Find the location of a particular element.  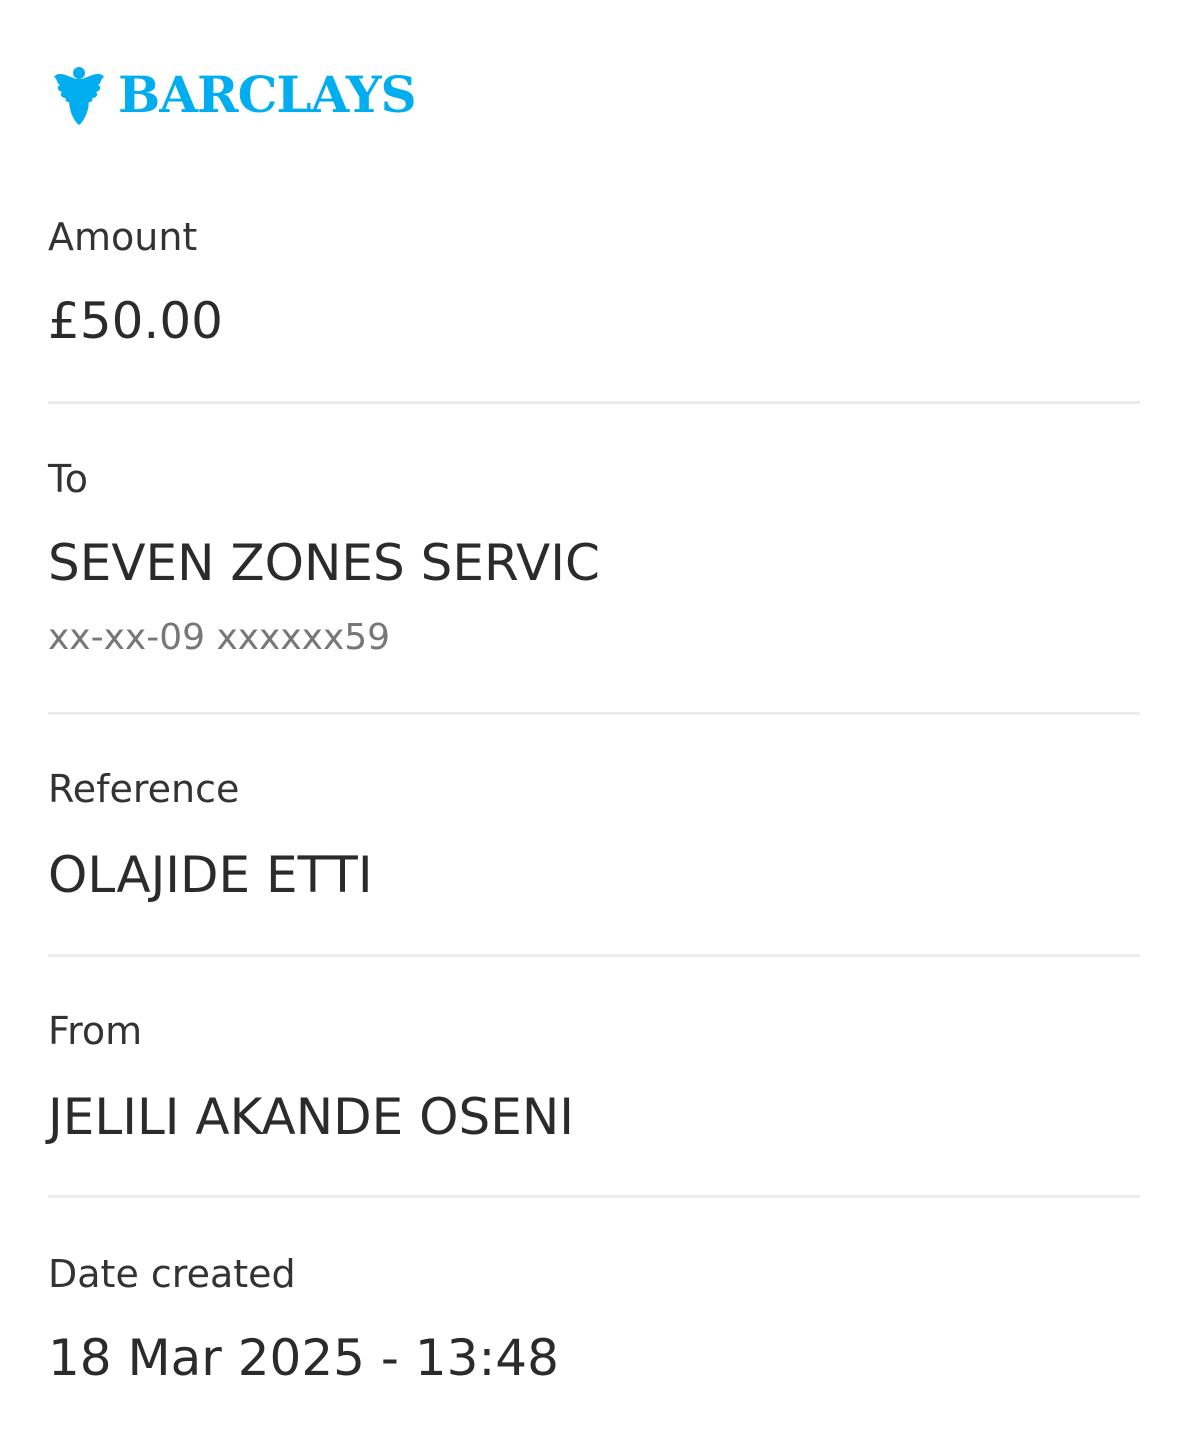

barclays-logo: BARCLAYS is located at coordinates (234, 95).